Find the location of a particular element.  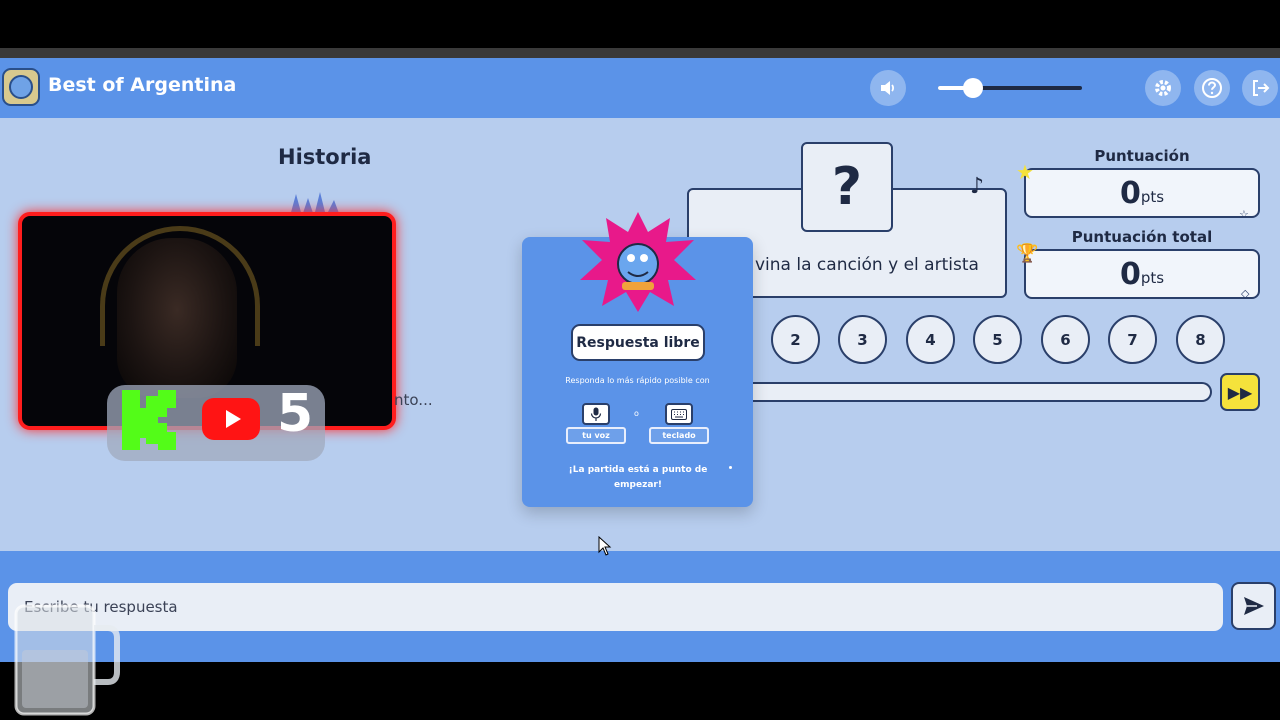

diamond-icon: ◇ is located at coordinates (1245, 293).